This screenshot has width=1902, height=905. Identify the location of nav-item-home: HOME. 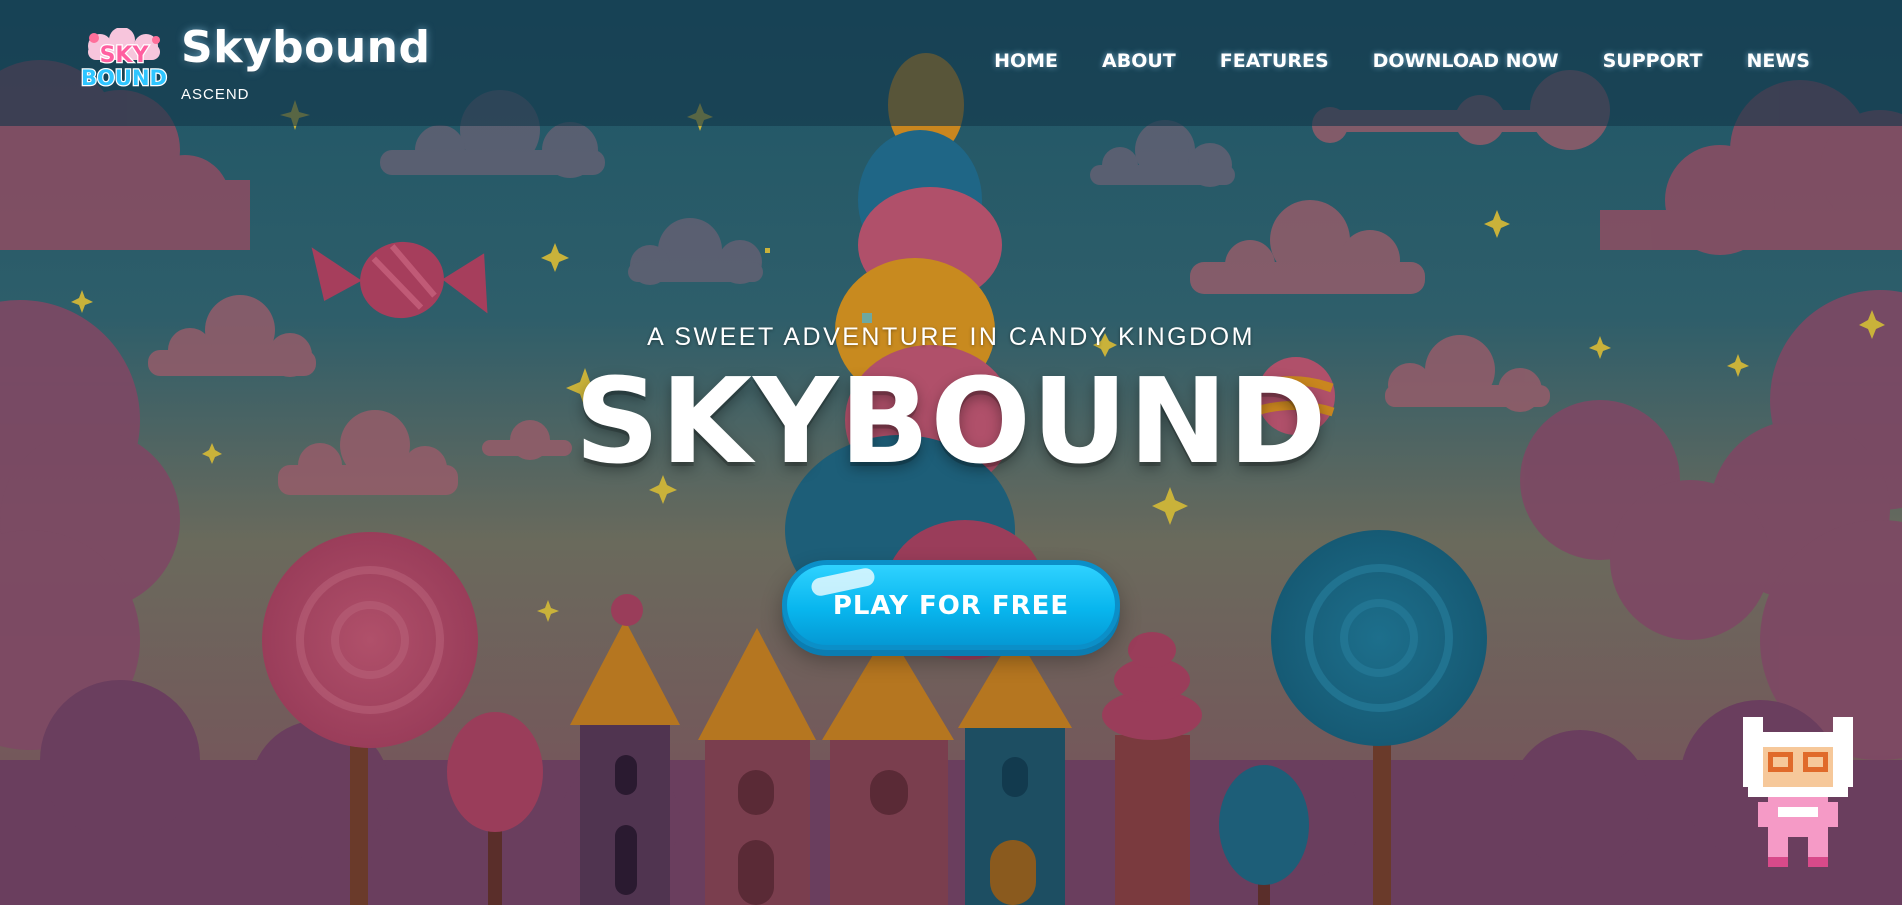
(1026, 61).